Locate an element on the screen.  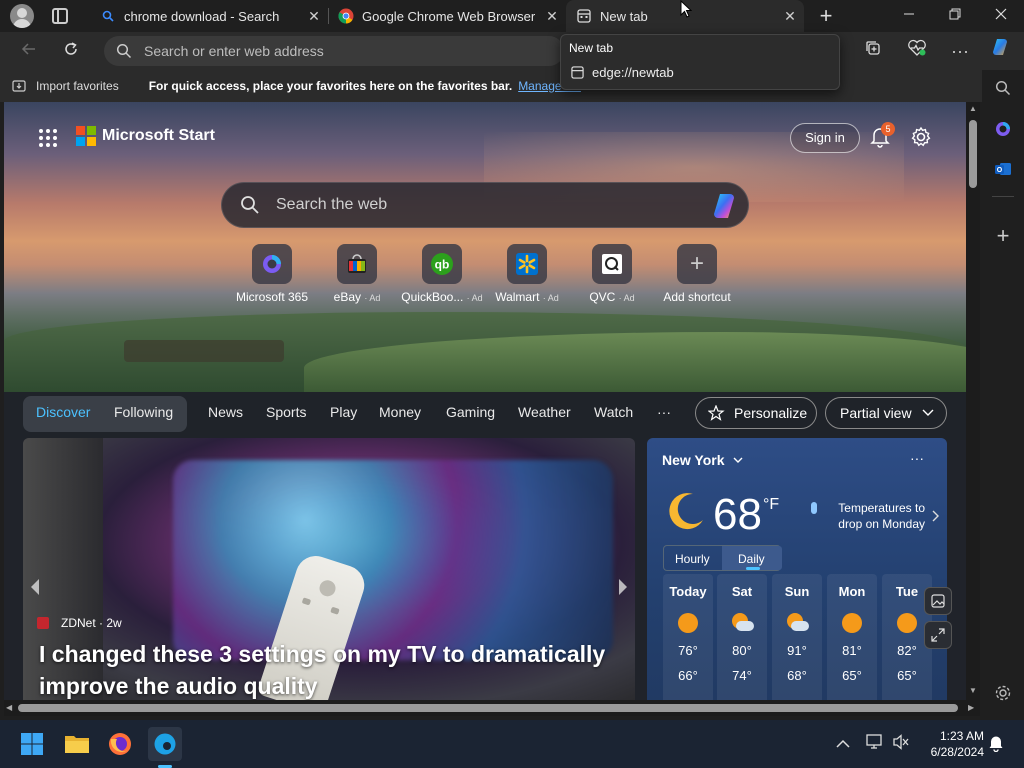
sign-in-button: Sign in is located at coordinates (825, 138).